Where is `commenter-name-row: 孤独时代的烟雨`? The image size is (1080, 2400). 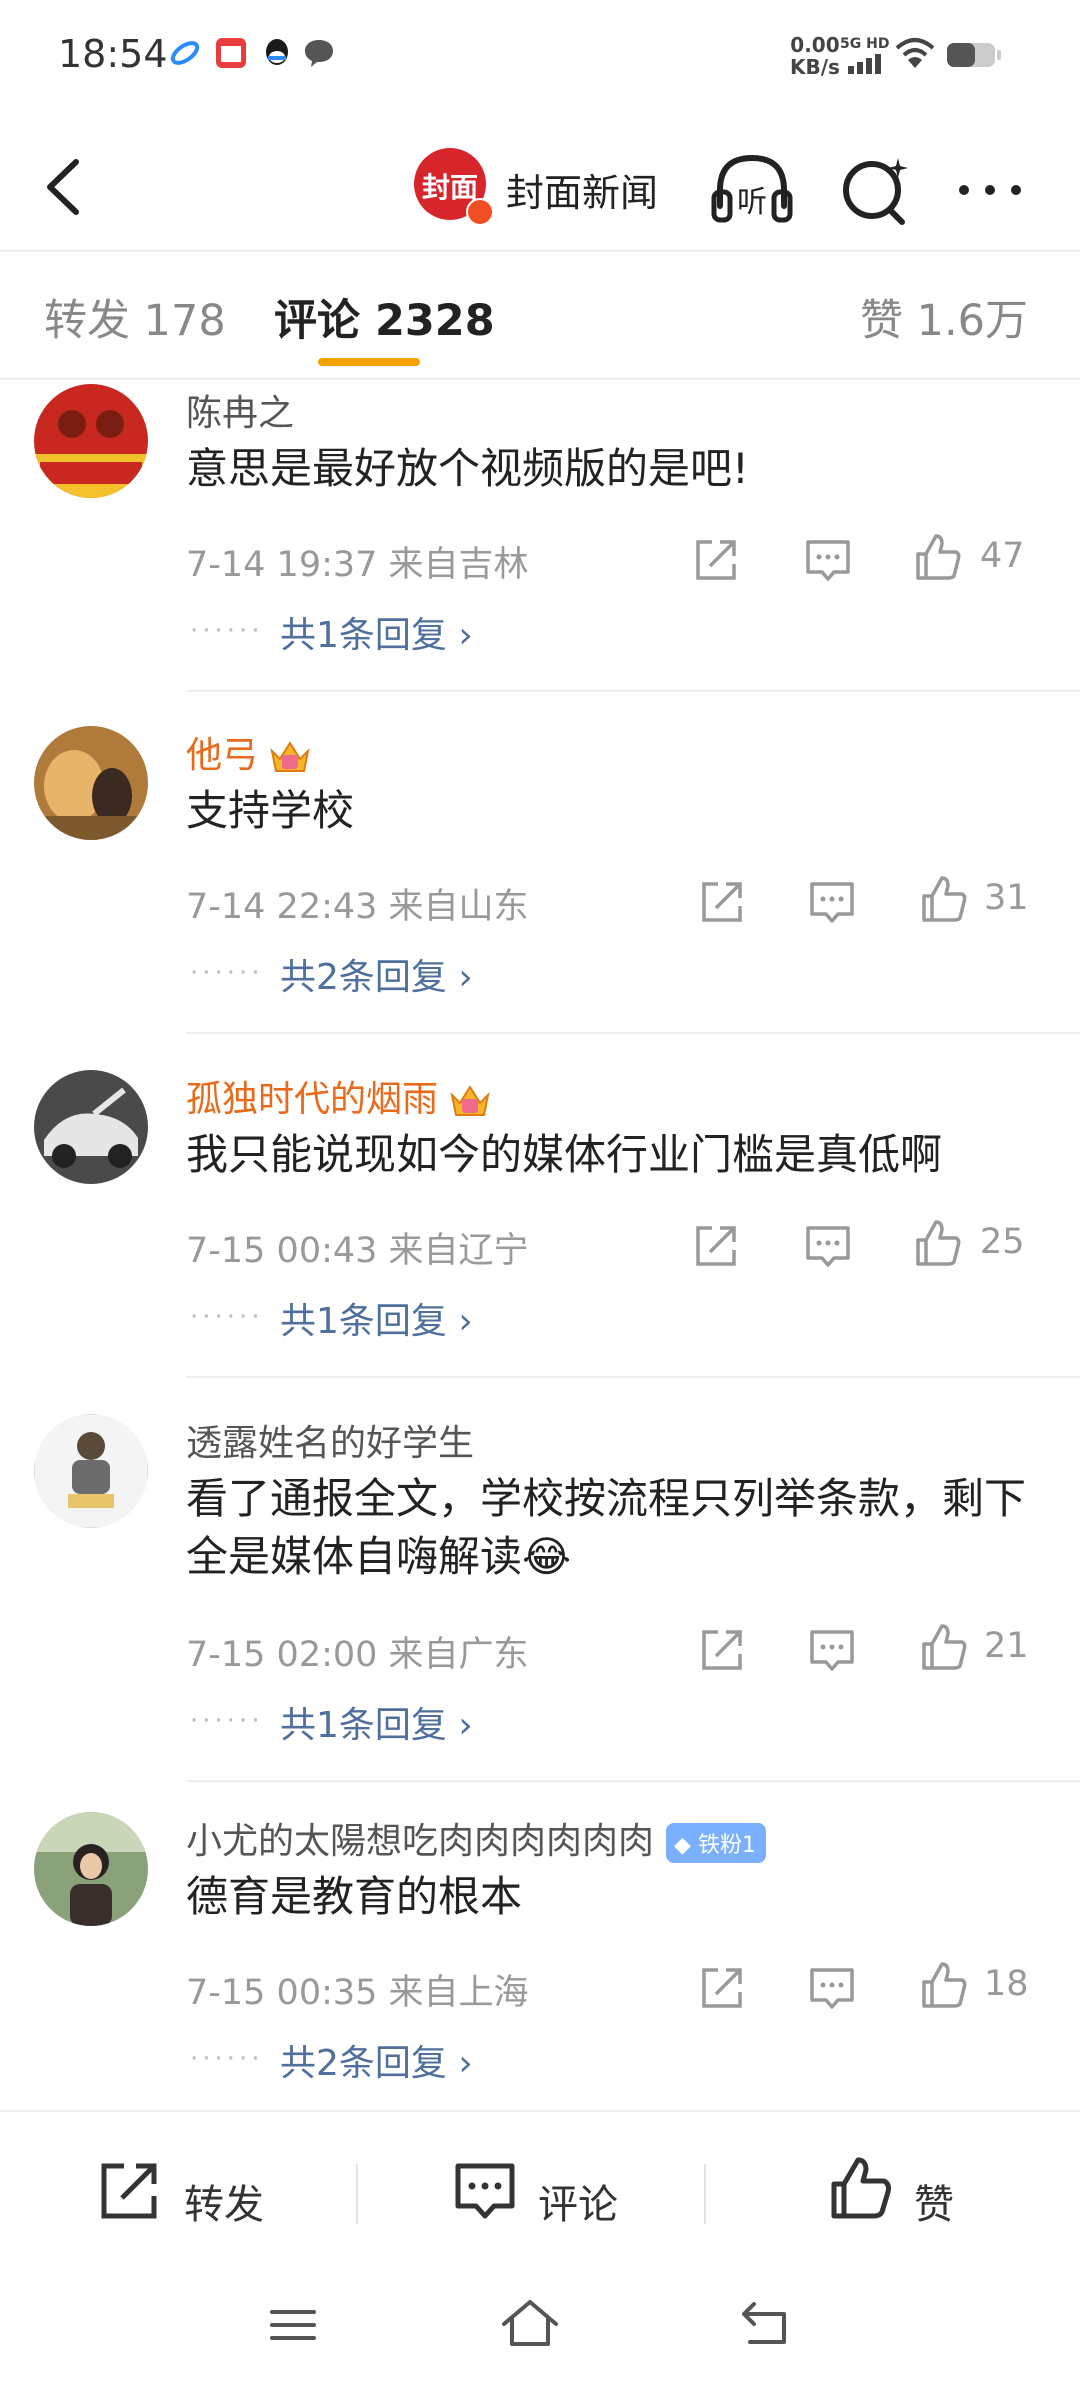
commenter-name-row: 孤独时代的烟雨 is located at coordinates (339, 1096).